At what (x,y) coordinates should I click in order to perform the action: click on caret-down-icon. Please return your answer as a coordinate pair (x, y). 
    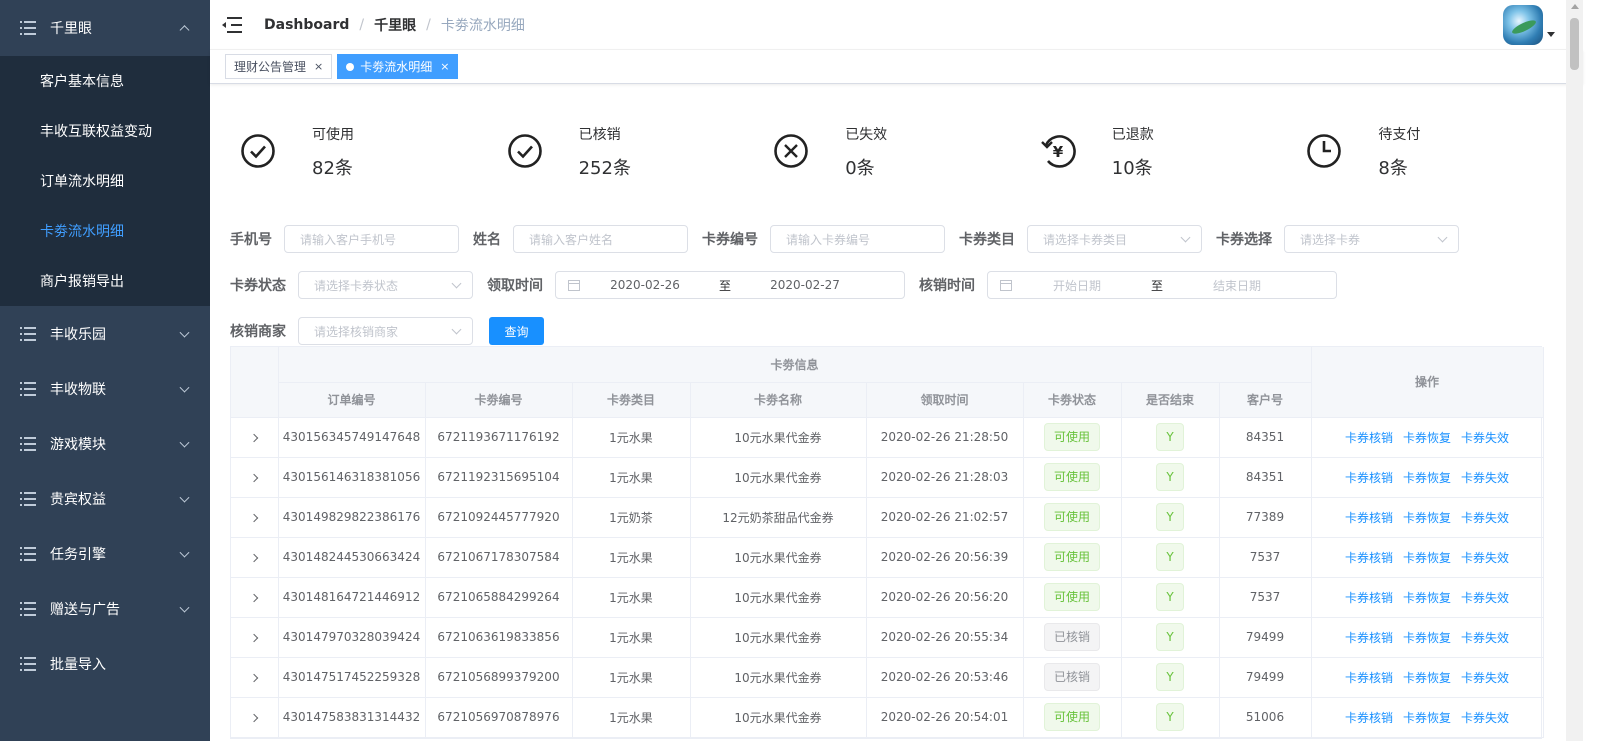
    Looking at the image, I should click on (1551, 34).